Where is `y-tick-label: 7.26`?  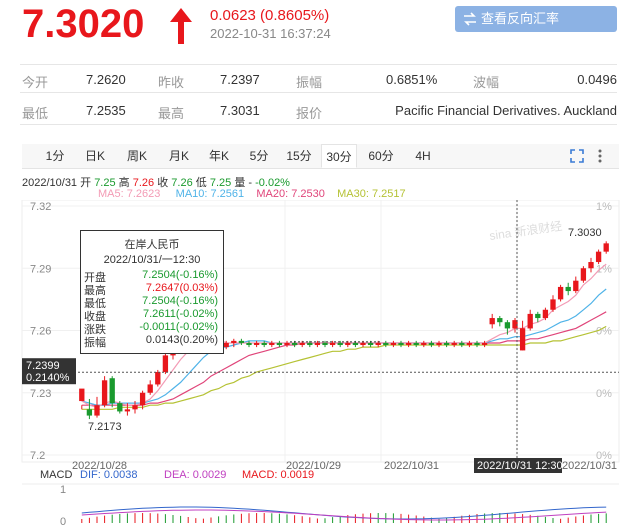 y-tick-label: 7.26 is located at coordinates (40, 332).